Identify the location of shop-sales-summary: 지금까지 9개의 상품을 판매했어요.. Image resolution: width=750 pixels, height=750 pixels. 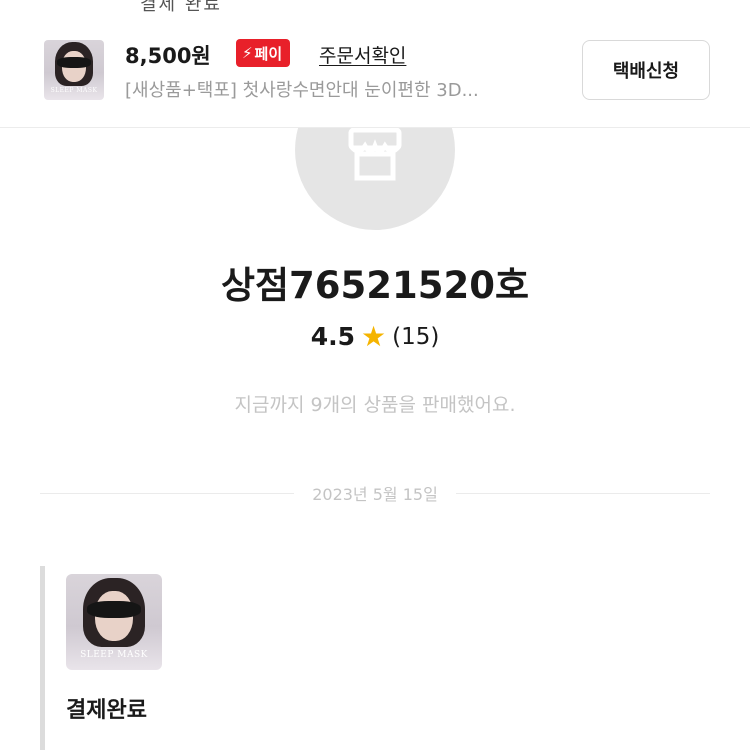
(375, 405).